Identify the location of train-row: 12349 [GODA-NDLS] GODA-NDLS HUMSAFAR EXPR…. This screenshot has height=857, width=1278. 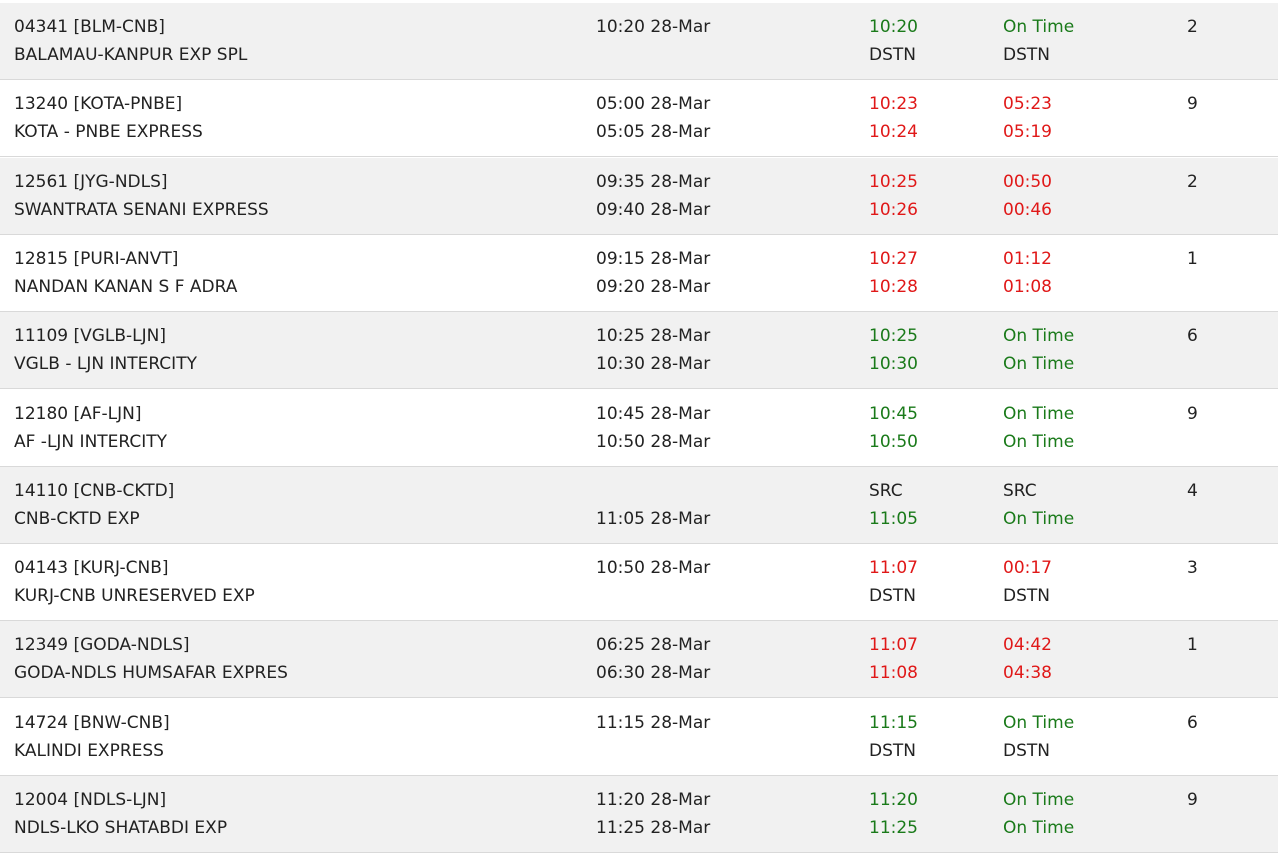
(639, 660).